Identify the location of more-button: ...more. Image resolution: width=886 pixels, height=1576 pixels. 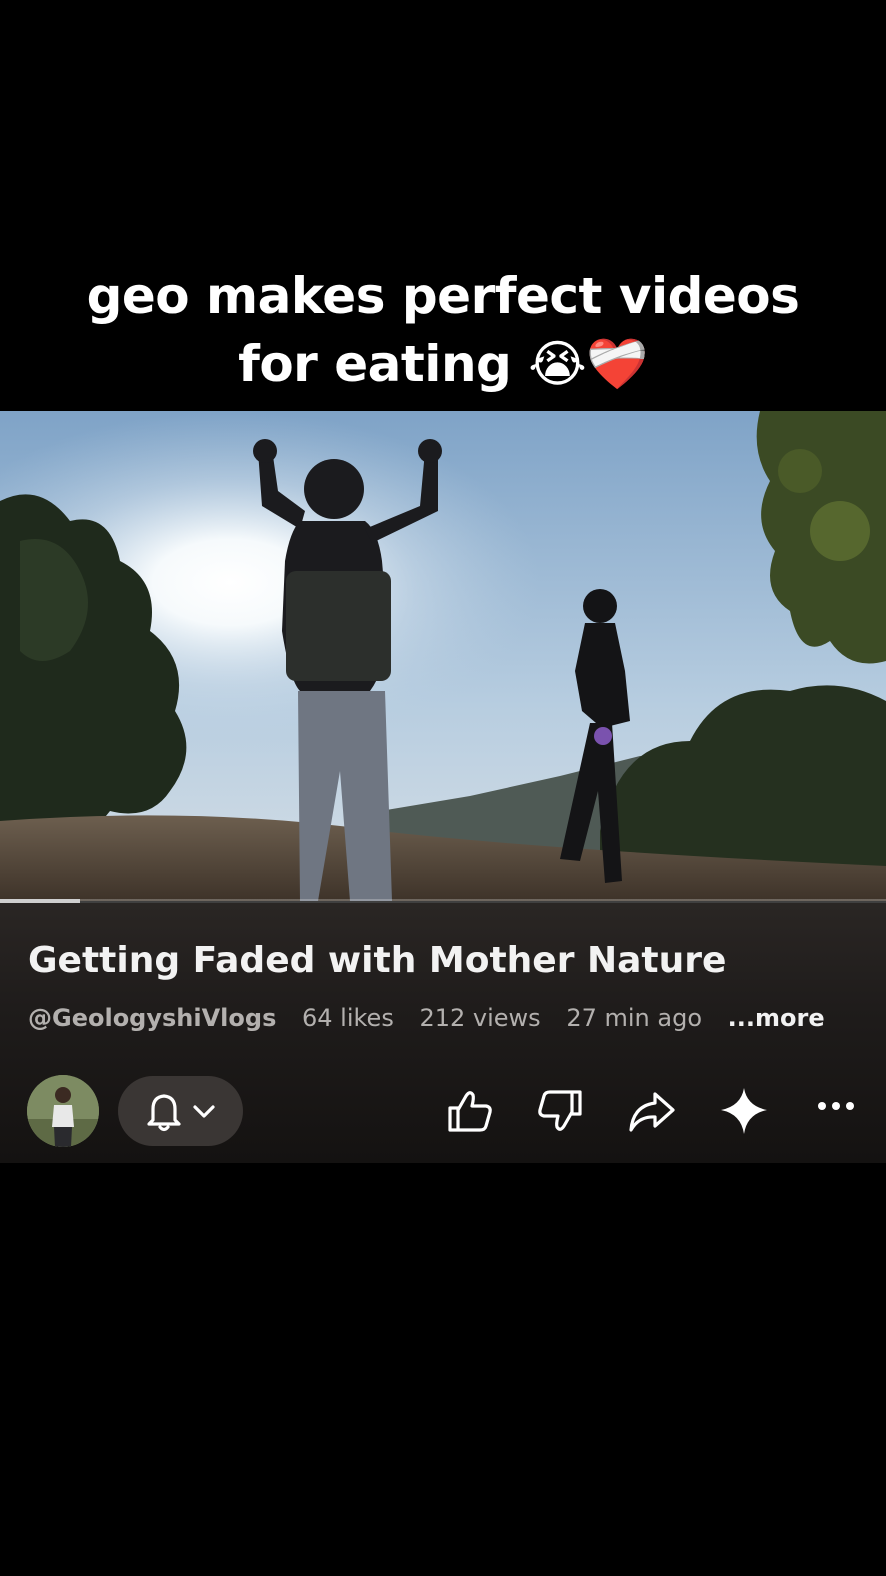
(776, 1018).